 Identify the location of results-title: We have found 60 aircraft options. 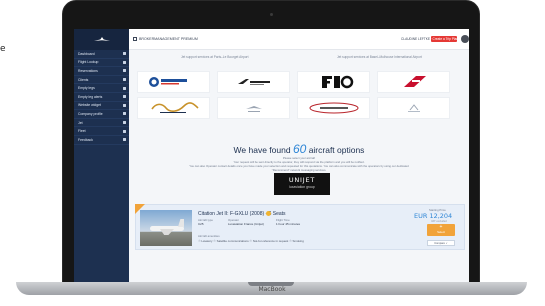
(299, 149).